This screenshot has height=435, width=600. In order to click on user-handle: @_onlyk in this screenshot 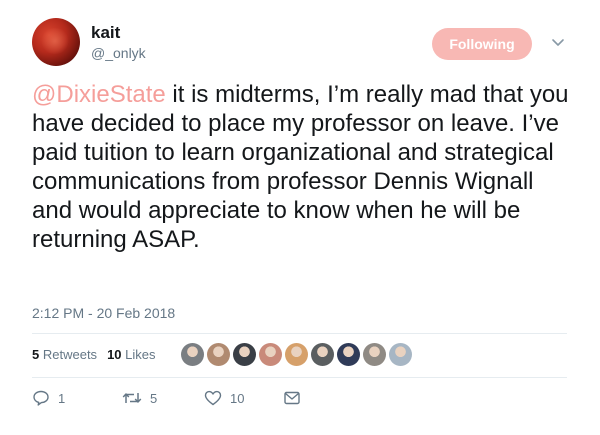, I will do `click(118, 53)`.